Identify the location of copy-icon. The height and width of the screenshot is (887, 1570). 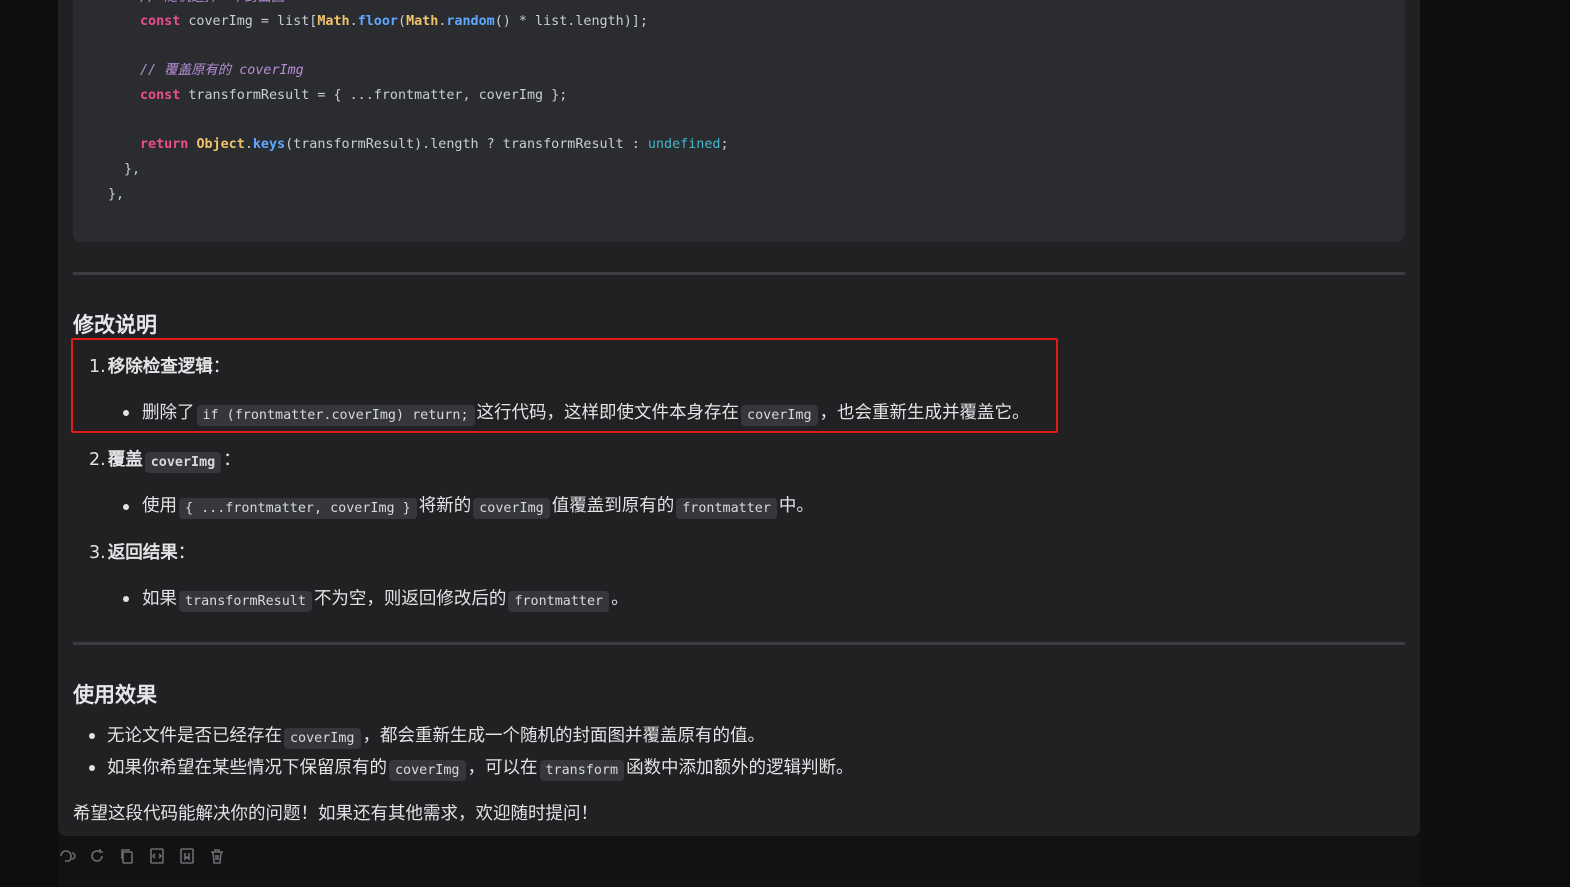
(127, 856).